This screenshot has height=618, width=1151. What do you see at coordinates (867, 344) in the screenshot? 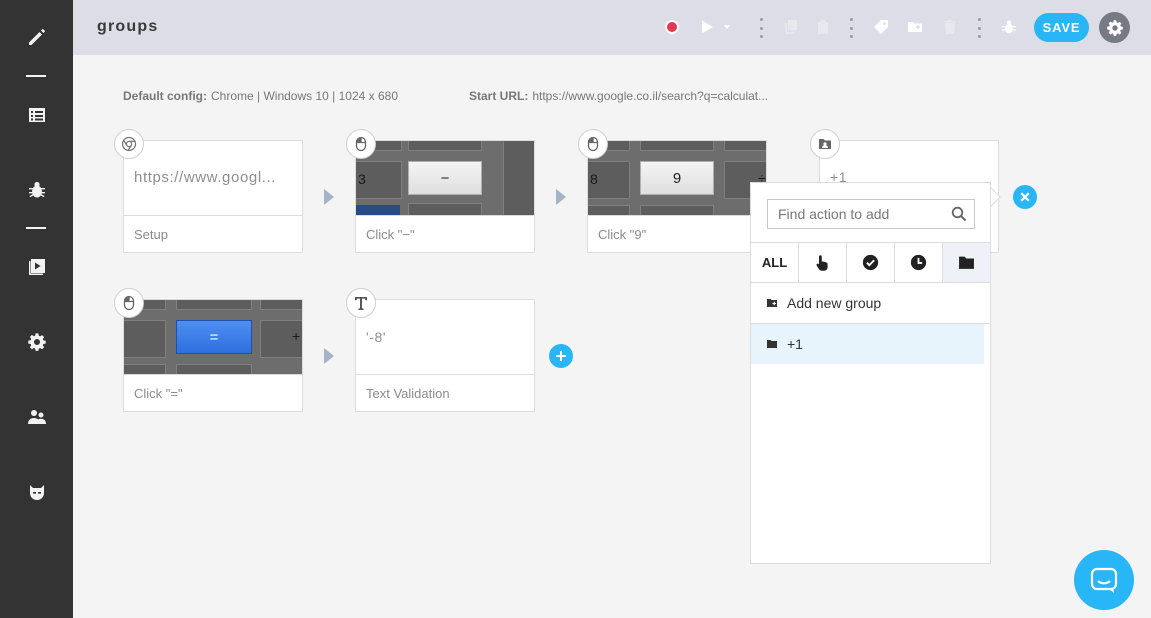
I see `group-item: +1` at bounding box center [867, 344].